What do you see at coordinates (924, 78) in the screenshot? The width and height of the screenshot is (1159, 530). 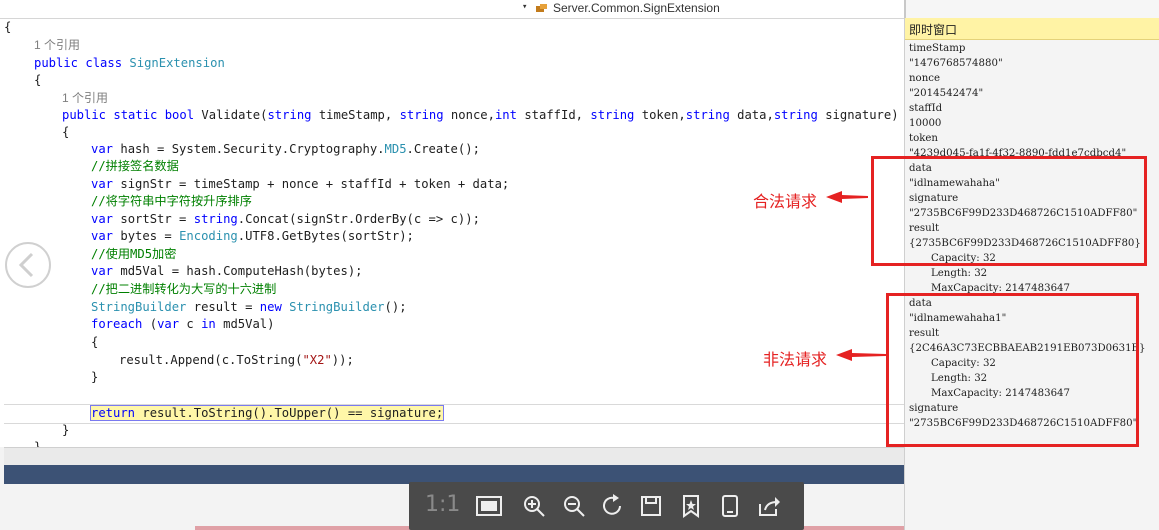 I see `output-line: nonce` at bounding box center [924, 78].